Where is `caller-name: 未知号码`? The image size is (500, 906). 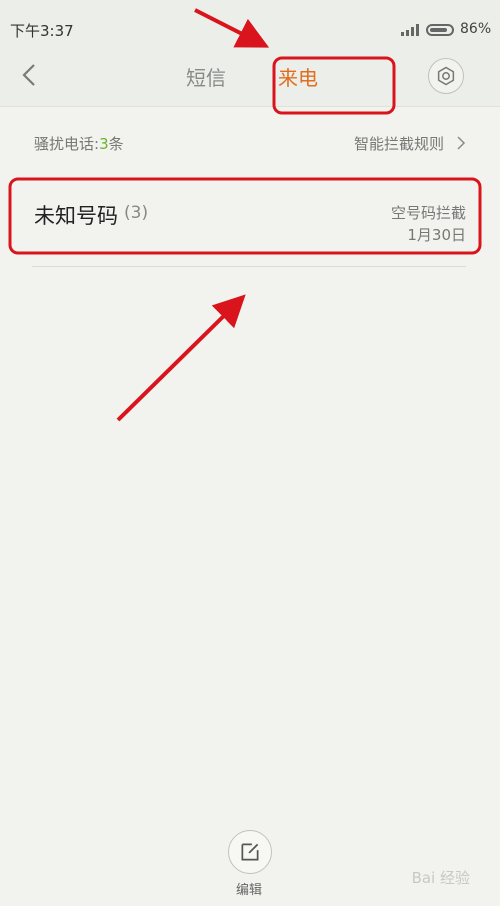 caller-name: 未知号码 is located at coordinates (76, 216).